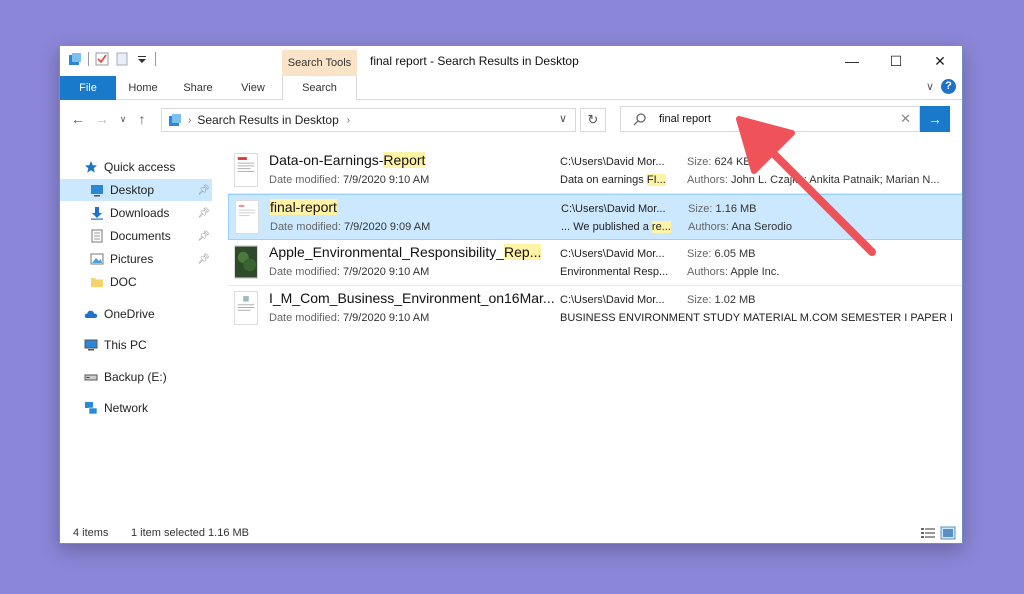  What do you see at coordinates (386, 180) in the screenshot?
I see `date-value: 7/9/2020 9:10 AM` at bounding box center [386, 180].